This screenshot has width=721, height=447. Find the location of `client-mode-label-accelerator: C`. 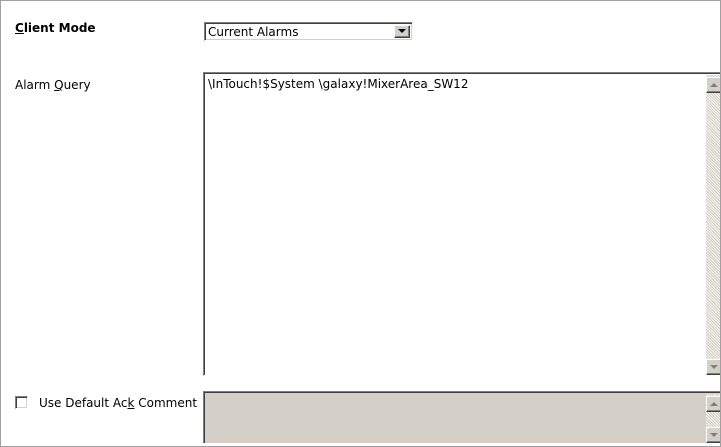

client-mode-label-accelerator: C is located at coordinates (19, 28).